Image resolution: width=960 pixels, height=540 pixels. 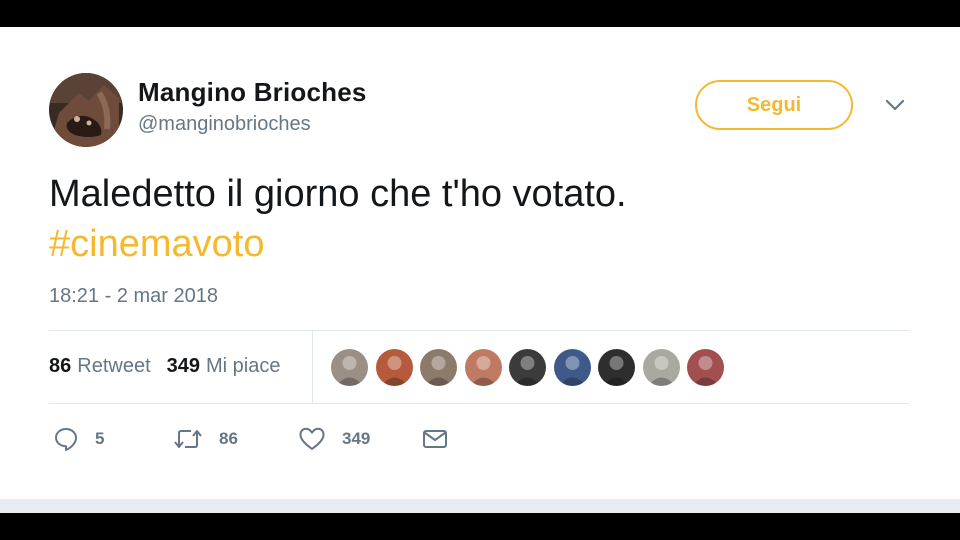 What do you see at coordinates (60, 366) in the screenshot?
I see `retweet-count: 86` at bounding box center [60, 366].